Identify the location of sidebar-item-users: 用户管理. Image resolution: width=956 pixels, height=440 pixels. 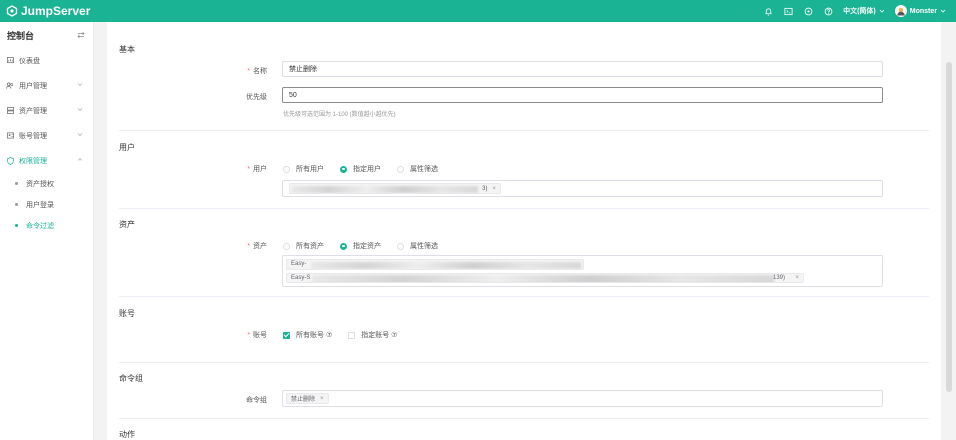
(46, 85).